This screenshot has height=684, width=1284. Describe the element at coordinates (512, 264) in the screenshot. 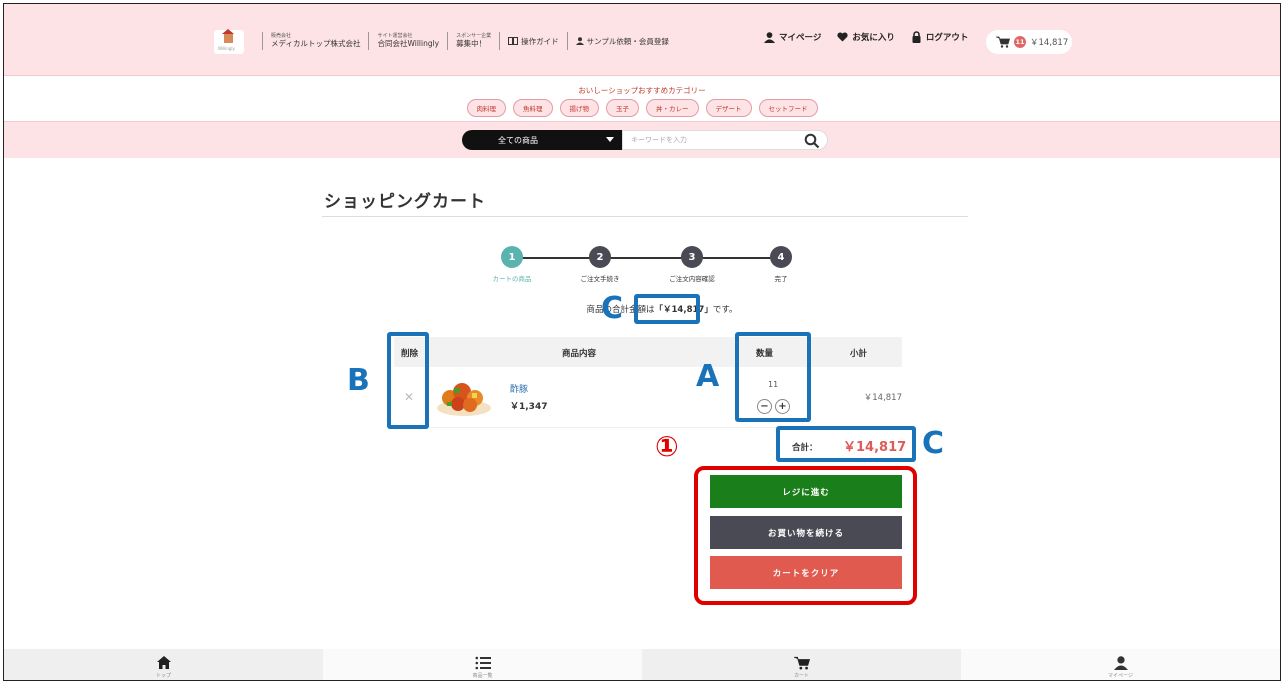

I see `step-1: 1 カートの商品` at that location.